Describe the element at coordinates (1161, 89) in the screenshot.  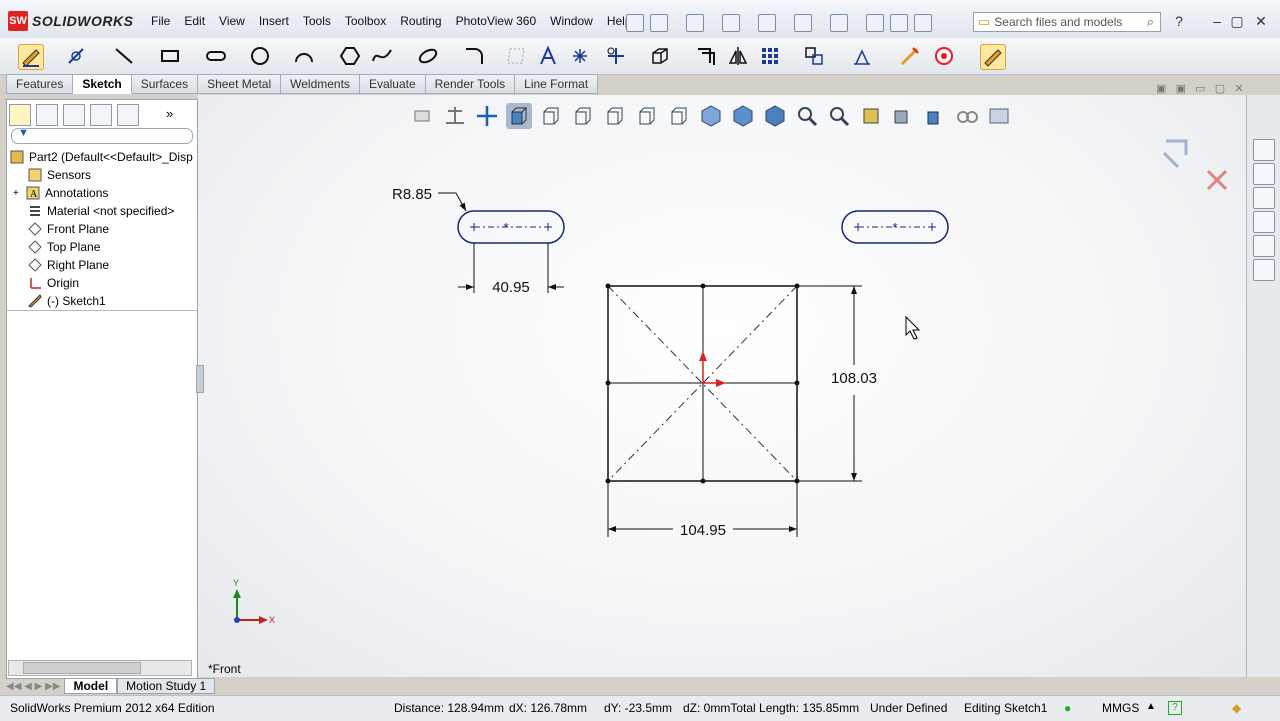
I see `doc-tile-icon: ▣` at that location.